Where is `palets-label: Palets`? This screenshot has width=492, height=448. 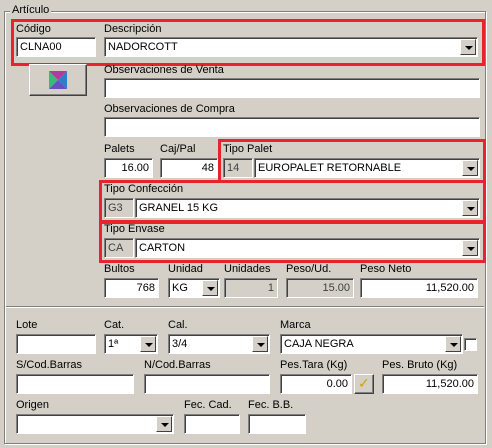 palets-label: Palets is located at coordinates (119, 149).